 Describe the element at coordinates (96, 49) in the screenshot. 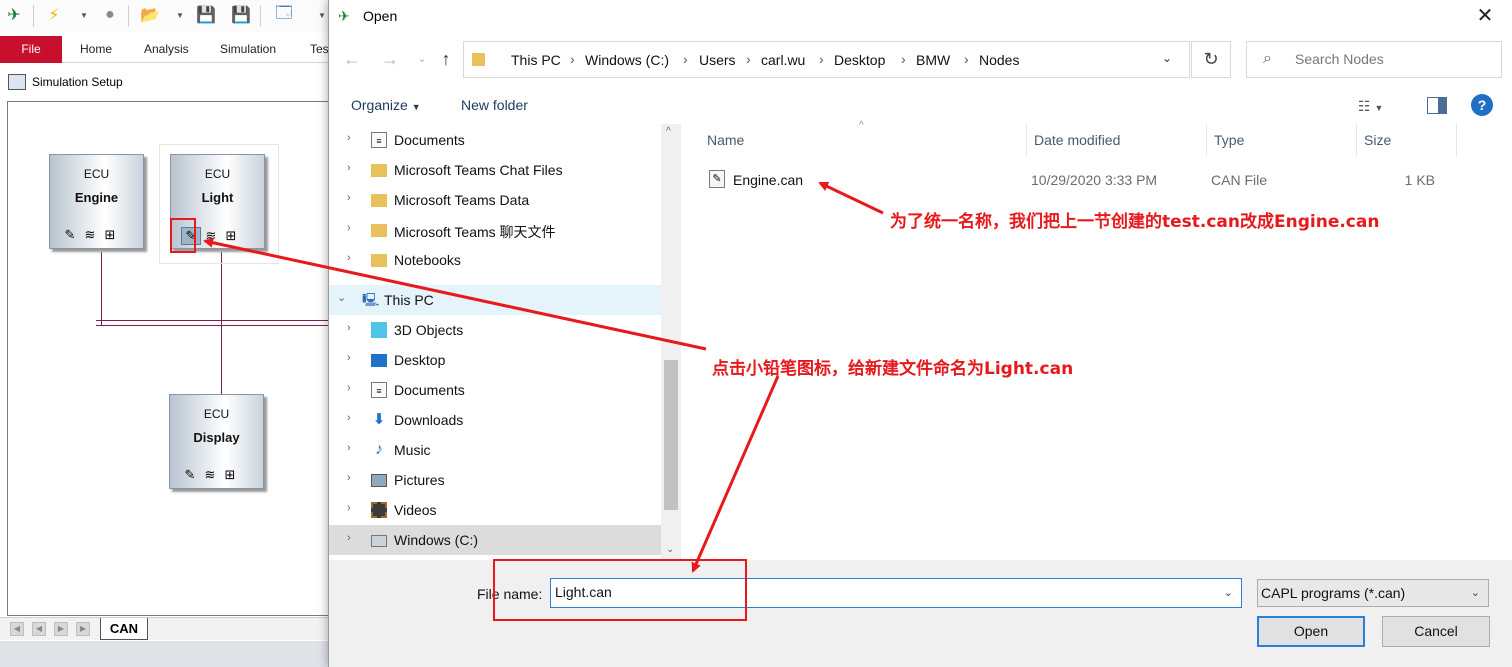

I see `tab-home: Home` at that location.